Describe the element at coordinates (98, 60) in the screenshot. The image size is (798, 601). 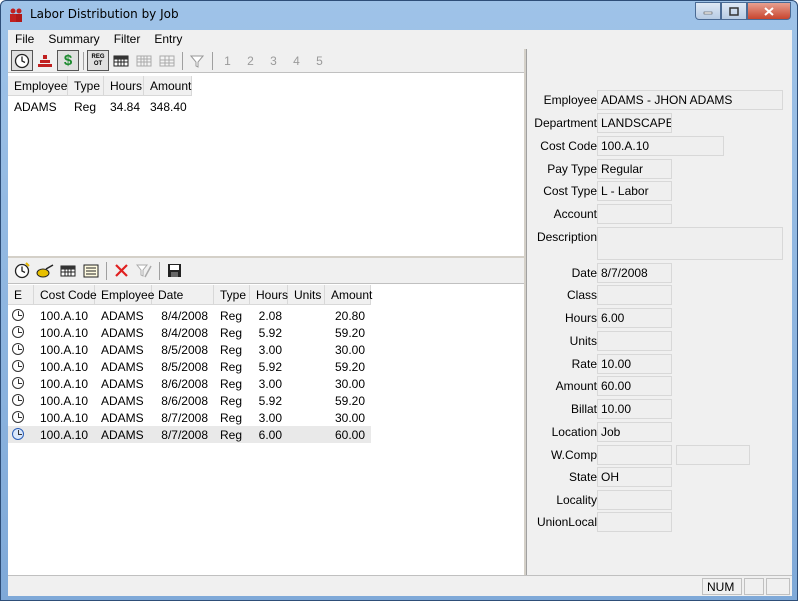
I see `reg-ot-button: REG OT` at that location.